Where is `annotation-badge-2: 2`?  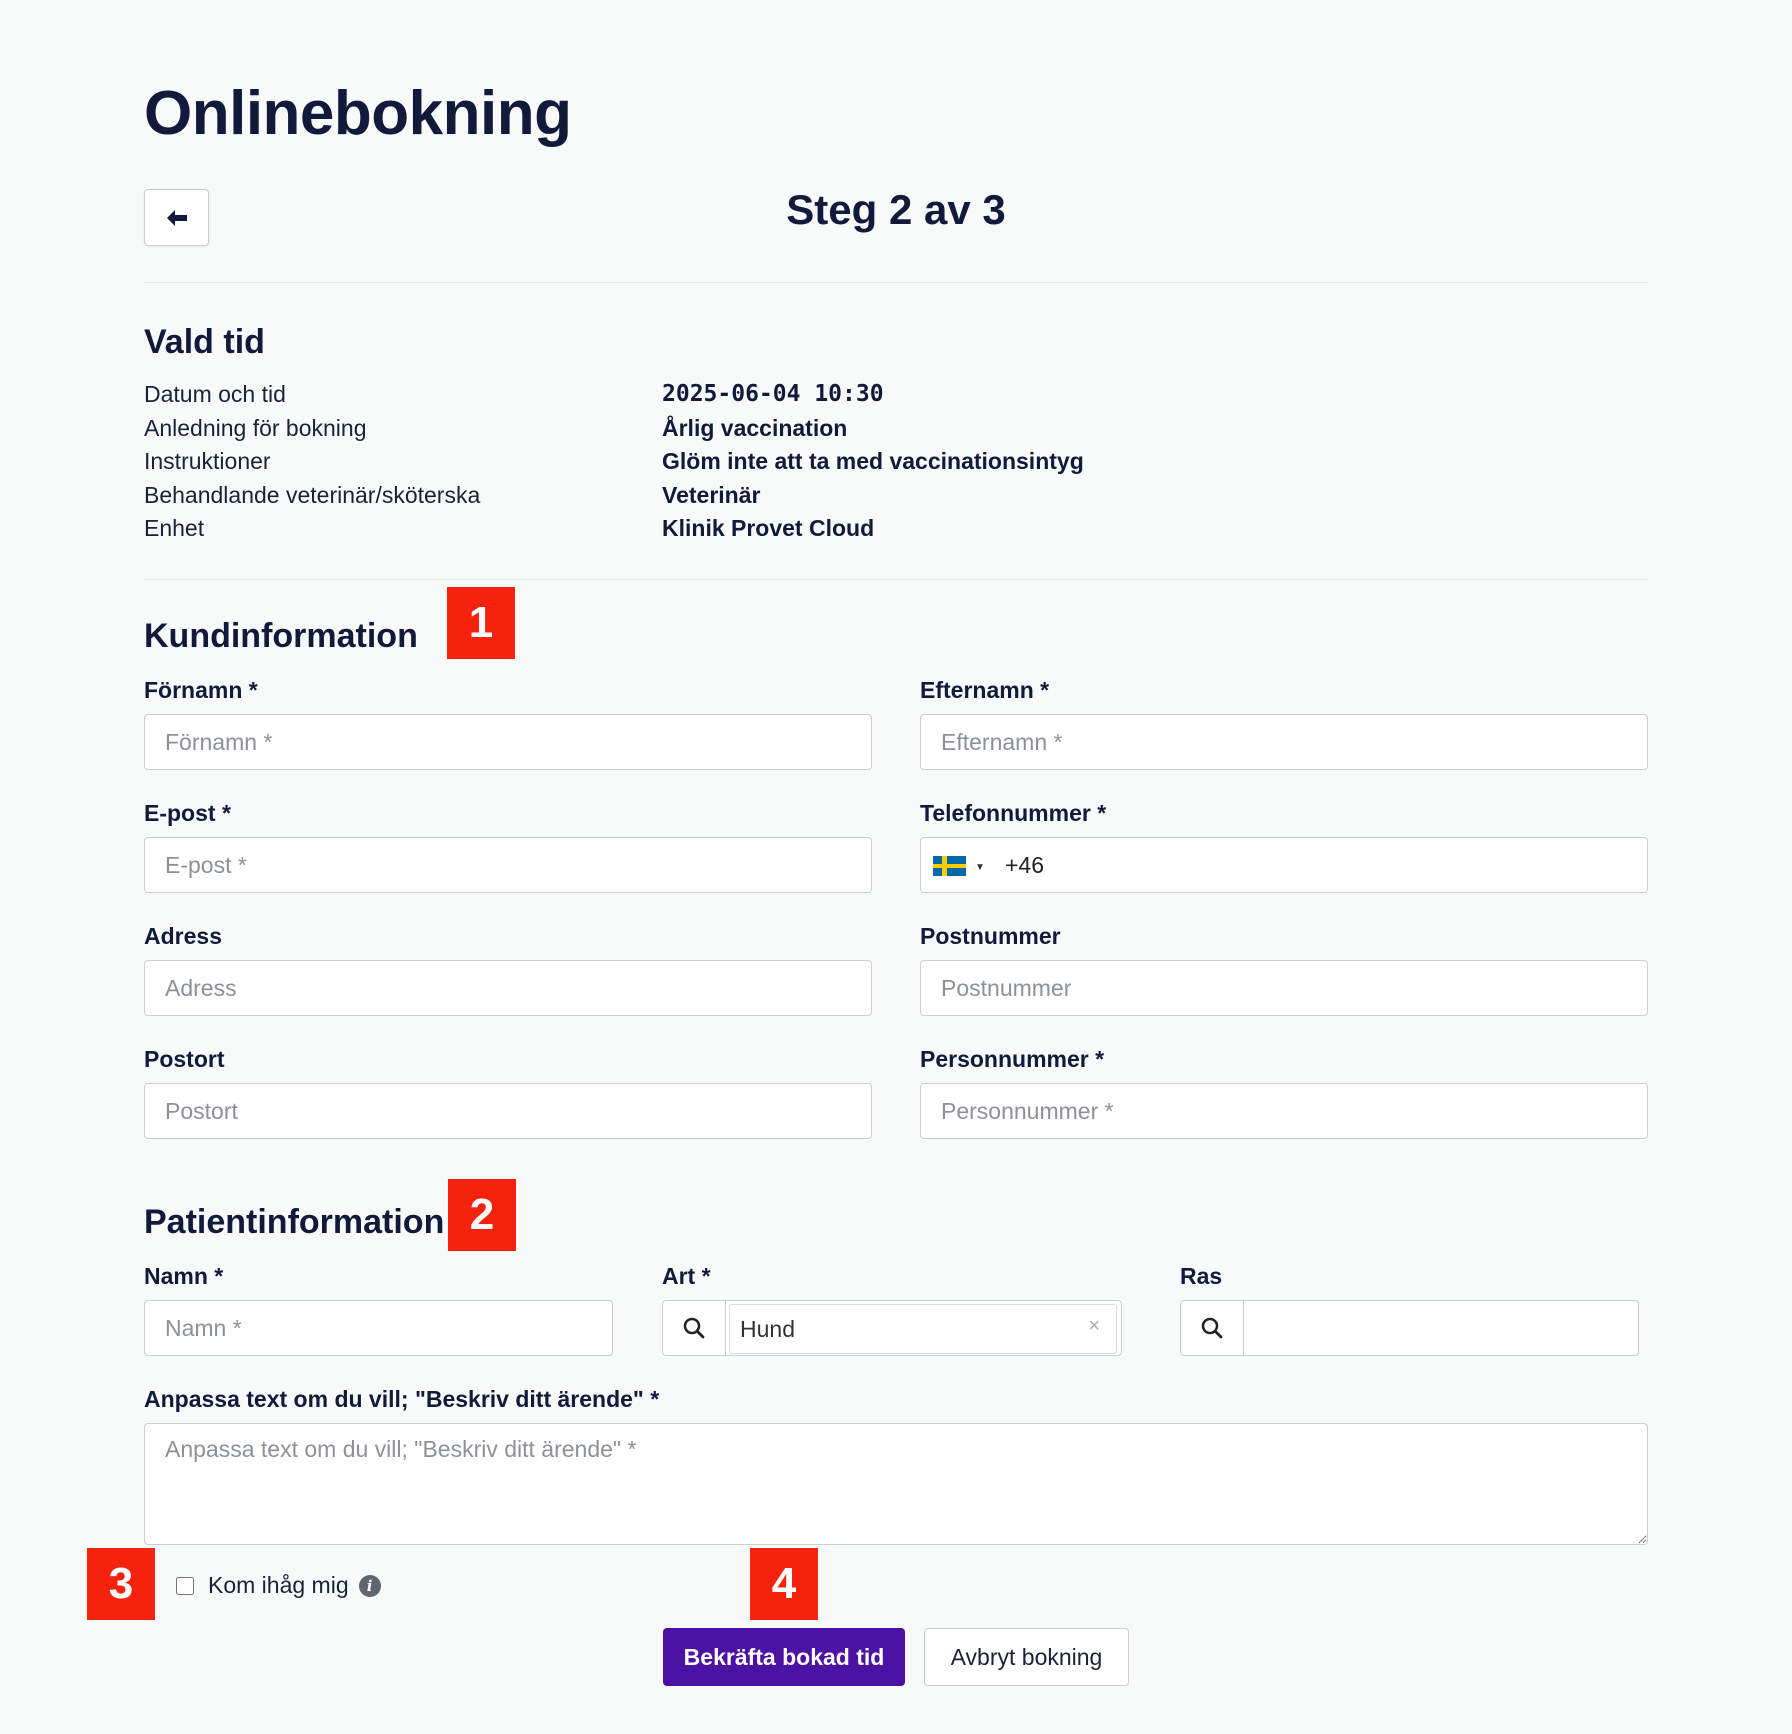 annotation-badge-2: 2 is located at coordinates (482, 1215).